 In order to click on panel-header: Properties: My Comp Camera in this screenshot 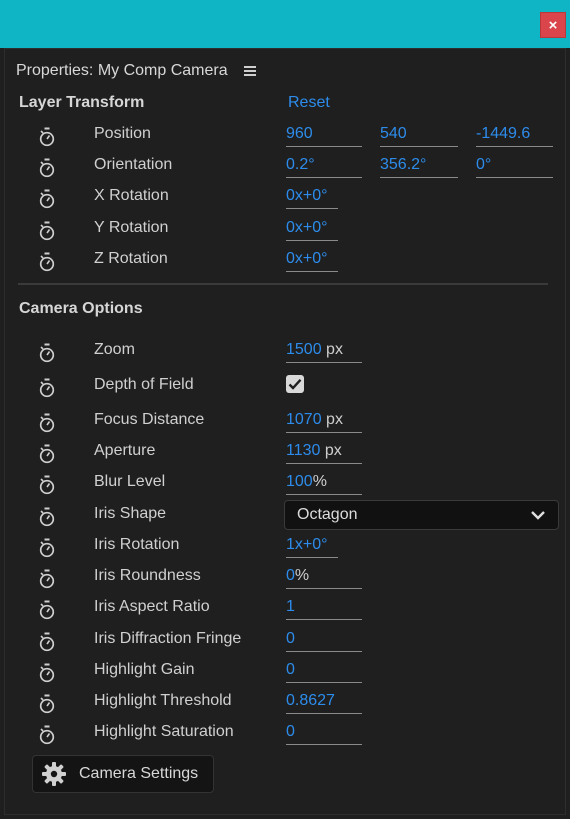, I will do `click(136, 71)`.